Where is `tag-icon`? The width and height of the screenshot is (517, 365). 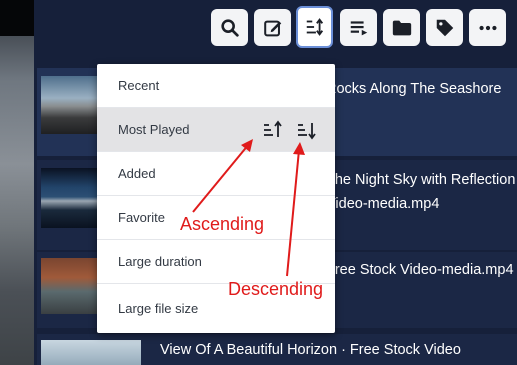
tag-icon is located at coordinates (444, 27).